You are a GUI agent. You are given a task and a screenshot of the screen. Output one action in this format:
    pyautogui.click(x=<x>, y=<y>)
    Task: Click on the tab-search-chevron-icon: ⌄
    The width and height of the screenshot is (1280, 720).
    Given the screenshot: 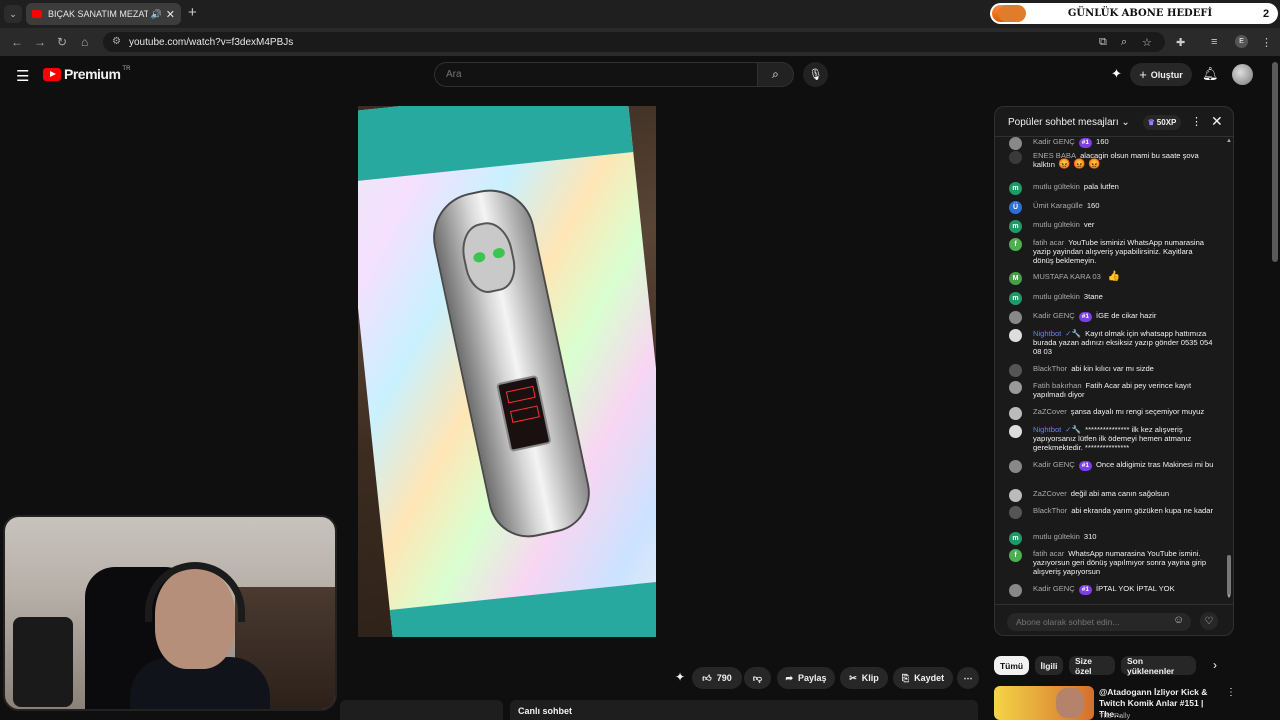 What is the action you would take?
    pyautogui.click(x=13, y=14)
    